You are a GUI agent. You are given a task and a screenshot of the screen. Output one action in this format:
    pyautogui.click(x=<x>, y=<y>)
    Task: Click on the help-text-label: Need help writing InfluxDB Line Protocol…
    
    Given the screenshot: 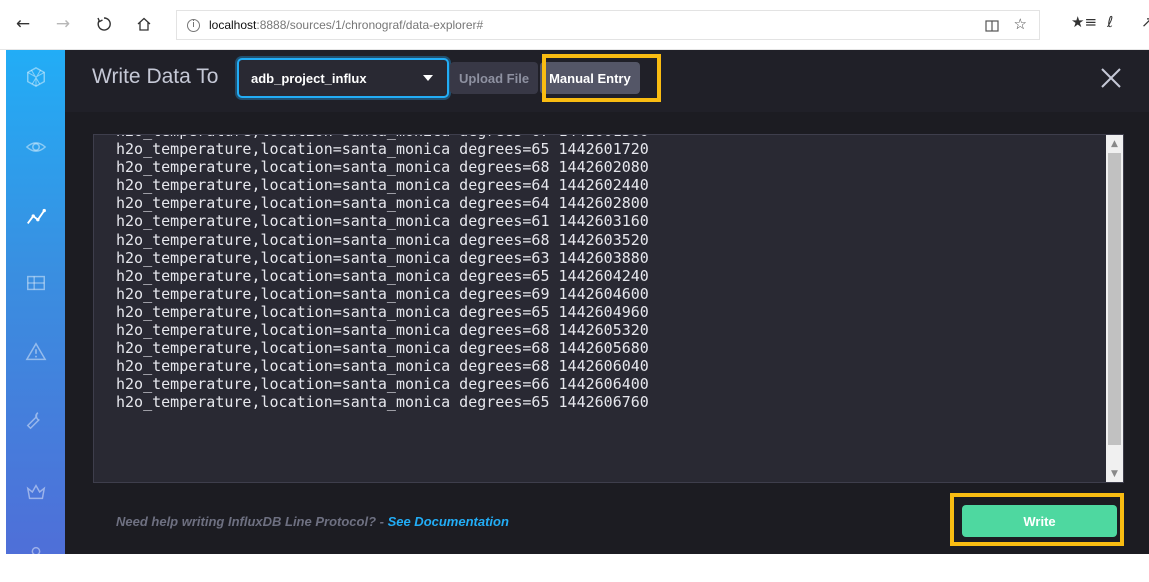 What is the action you would take?
    pyautogui.click(x=252, y=521)
    